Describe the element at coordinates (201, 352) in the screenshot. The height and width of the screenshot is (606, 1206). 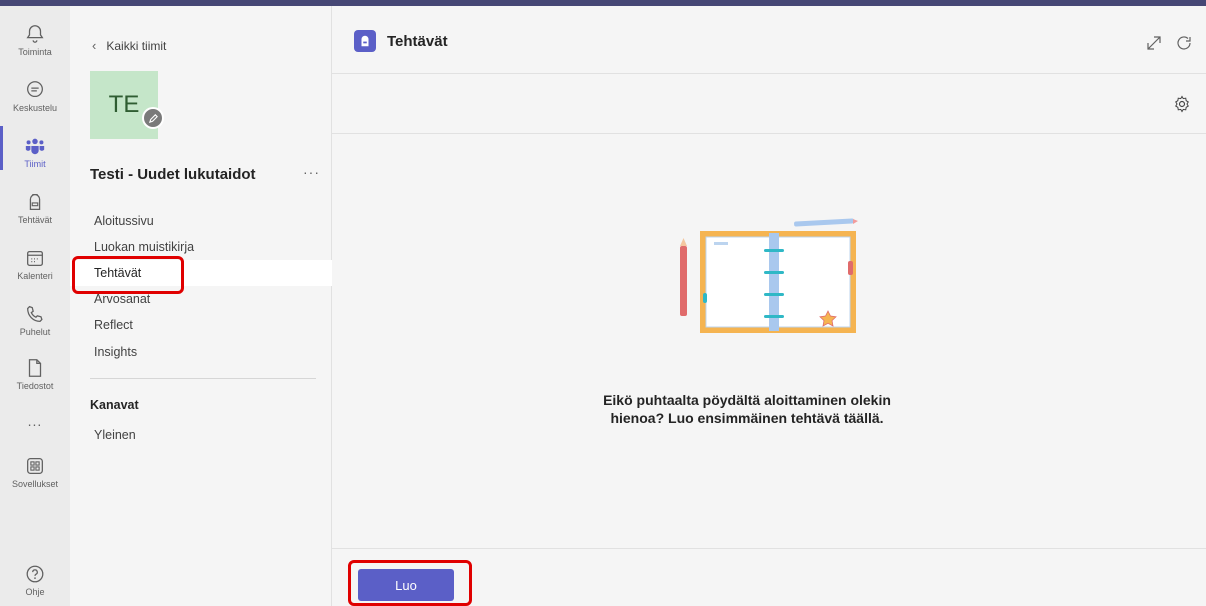
I see `nav-item-insights: Insights` at that location.